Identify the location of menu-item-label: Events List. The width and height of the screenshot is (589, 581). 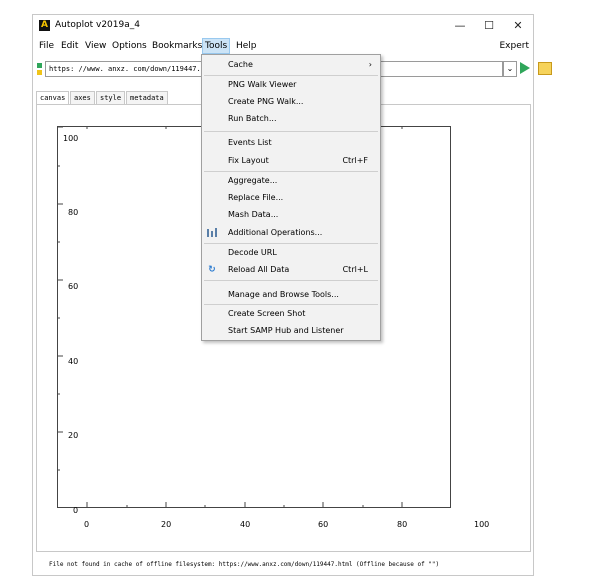
(250, 142).